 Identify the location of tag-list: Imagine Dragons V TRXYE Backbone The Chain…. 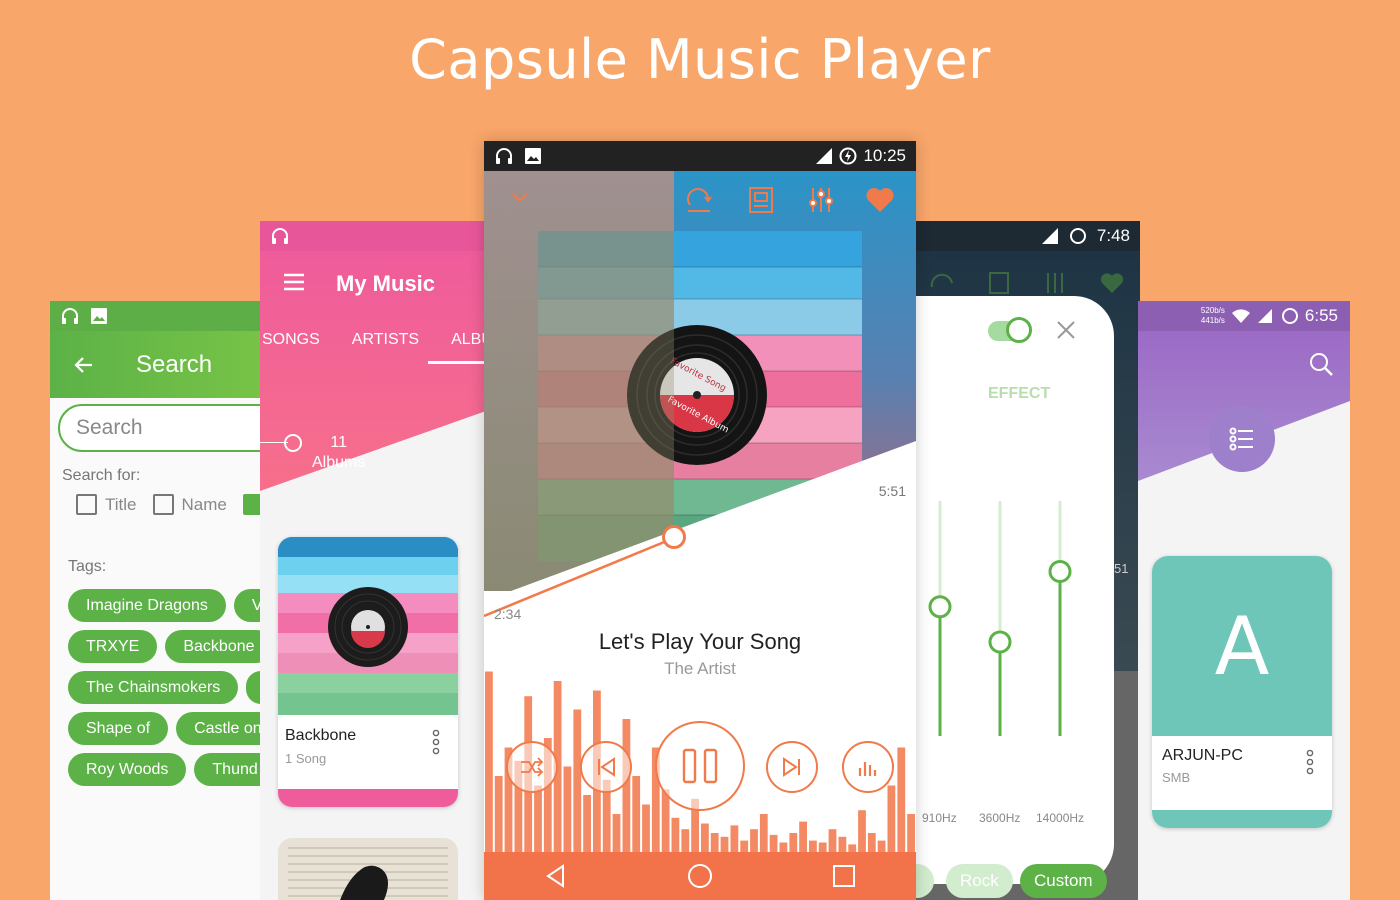
(165, 691).